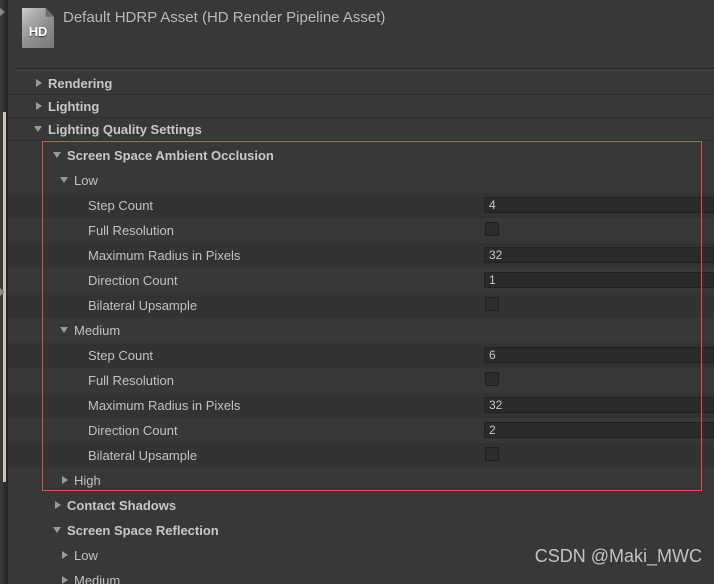 The image size is (714, 584). I want to click on section-header-lighting: Lighting, so click(361, 106).